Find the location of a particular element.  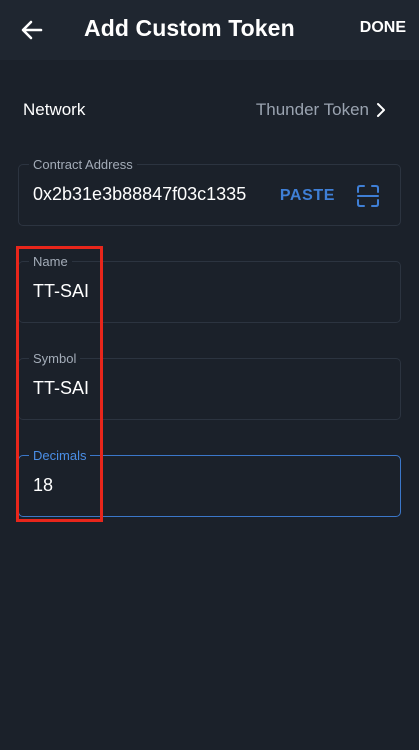

back-button is located at coordinates (32, 30).